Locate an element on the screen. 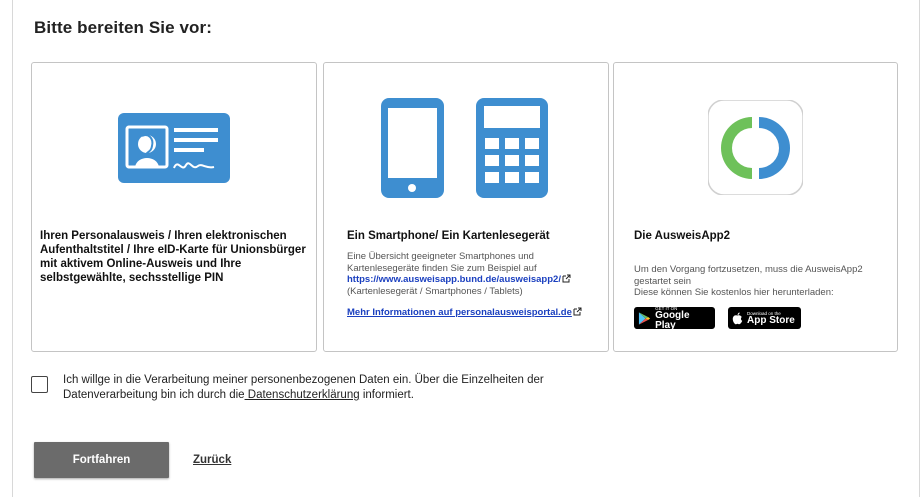 Image resolution: width=922 pixels, height=497 pixels. apple-icon is located at coordinates (737, 318).